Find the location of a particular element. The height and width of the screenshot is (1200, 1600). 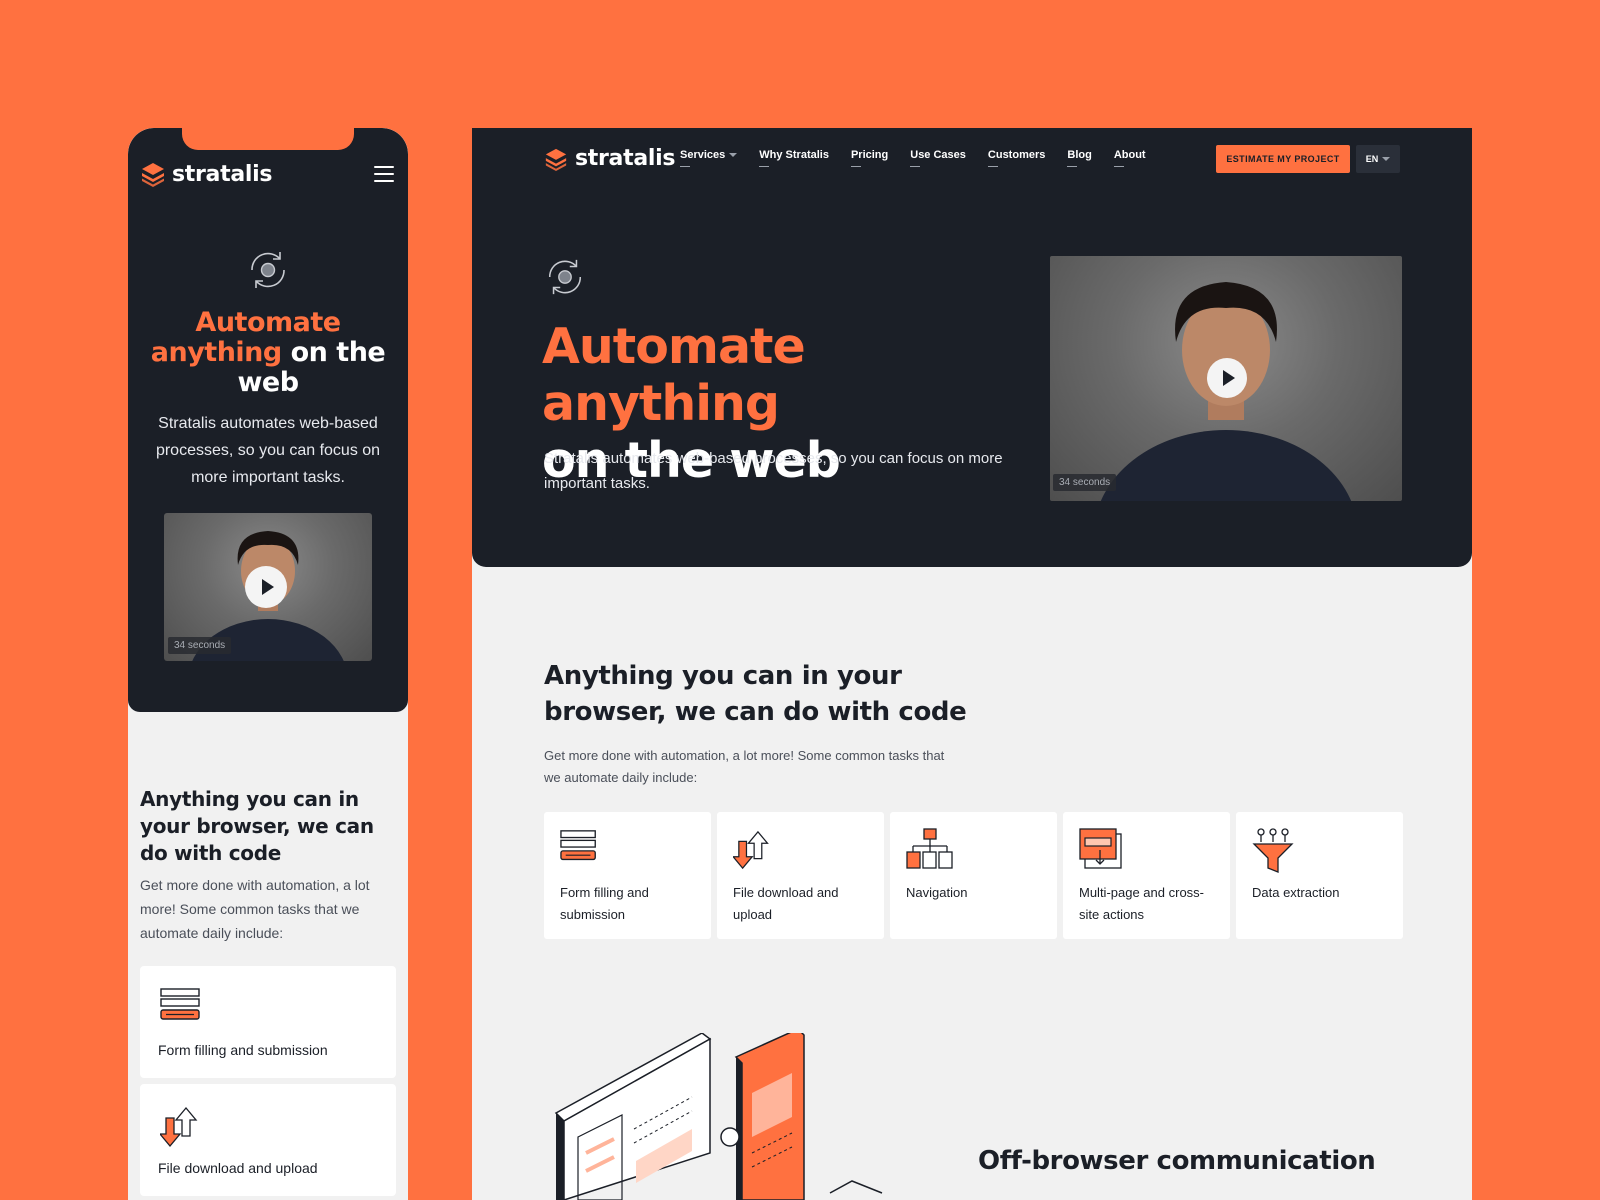

puzzle-browser-illustration is located at coordinates (718, 1116).